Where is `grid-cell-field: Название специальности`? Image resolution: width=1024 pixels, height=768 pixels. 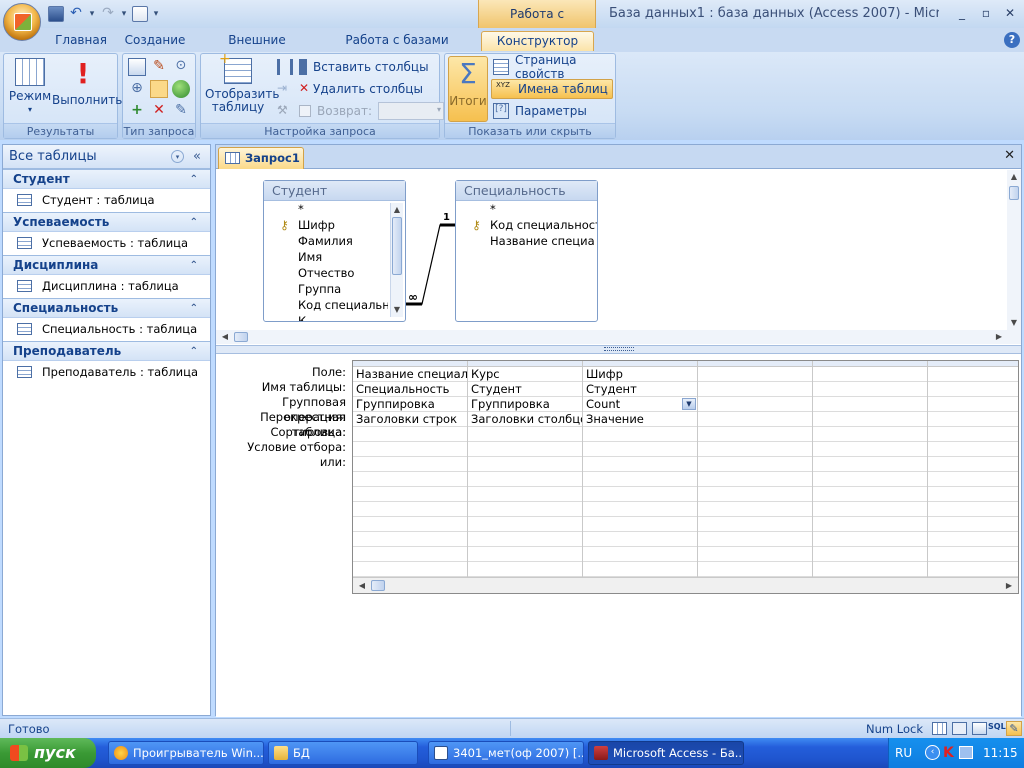 grid-cell-field: Название специальности is located at coordinates (410, 374).